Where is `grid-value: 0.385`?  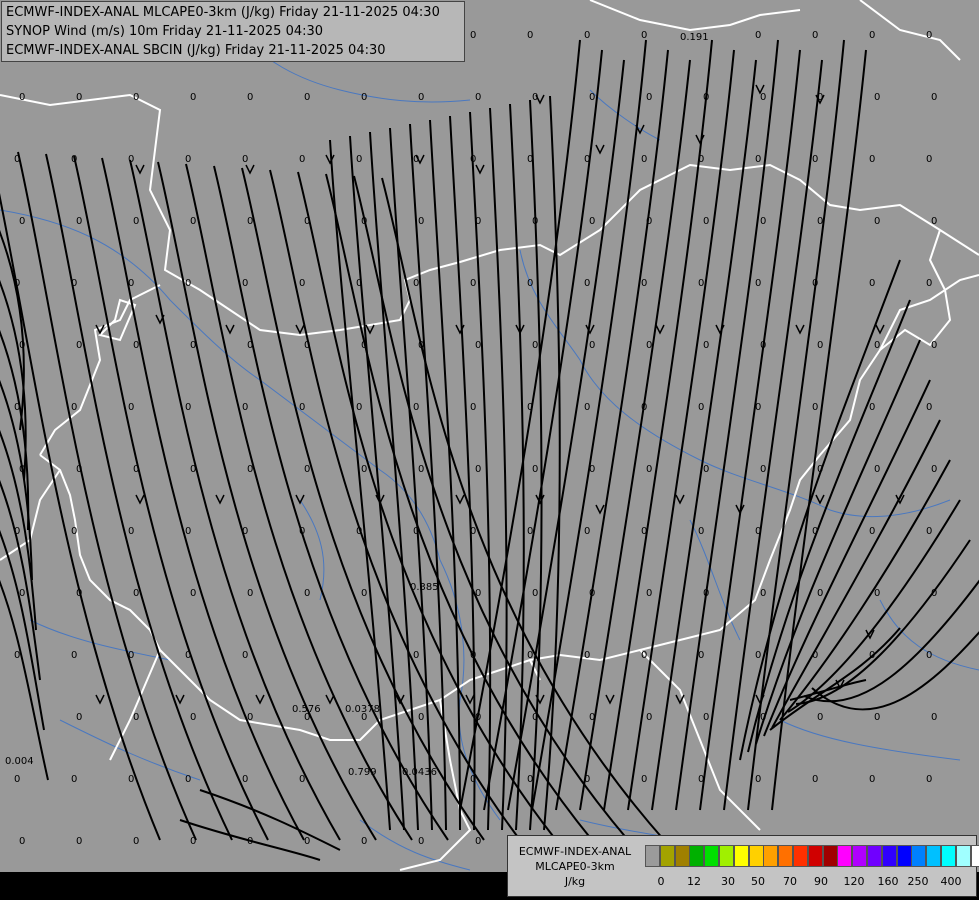 grid-value: 0.385 is located at coordinates (424, 587).